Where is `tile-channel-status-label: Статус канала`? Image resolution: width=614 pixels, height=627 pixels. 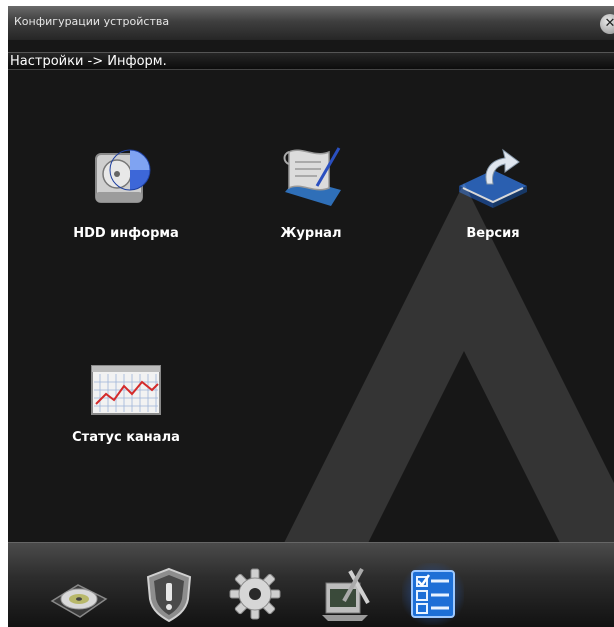
tile-channel-status-label: Статус канала is located at coordinates (126, 437).